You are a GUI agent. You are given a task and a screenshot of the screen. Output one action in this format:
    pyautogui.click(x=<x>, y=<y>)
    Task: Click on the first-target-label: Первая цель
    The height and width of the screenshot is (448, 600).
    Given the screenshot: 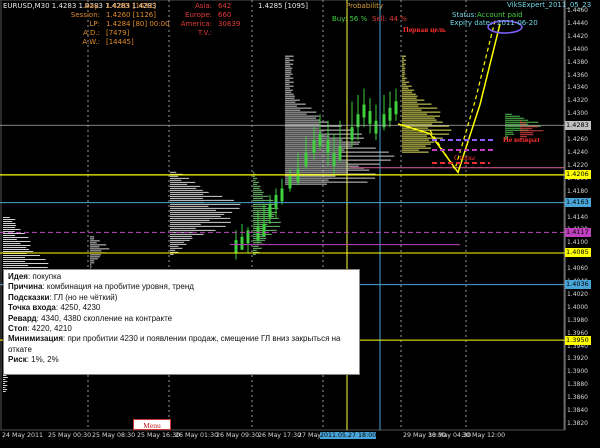 What is the action you would take?
    pyautogui.click(x=424, y=29)
    